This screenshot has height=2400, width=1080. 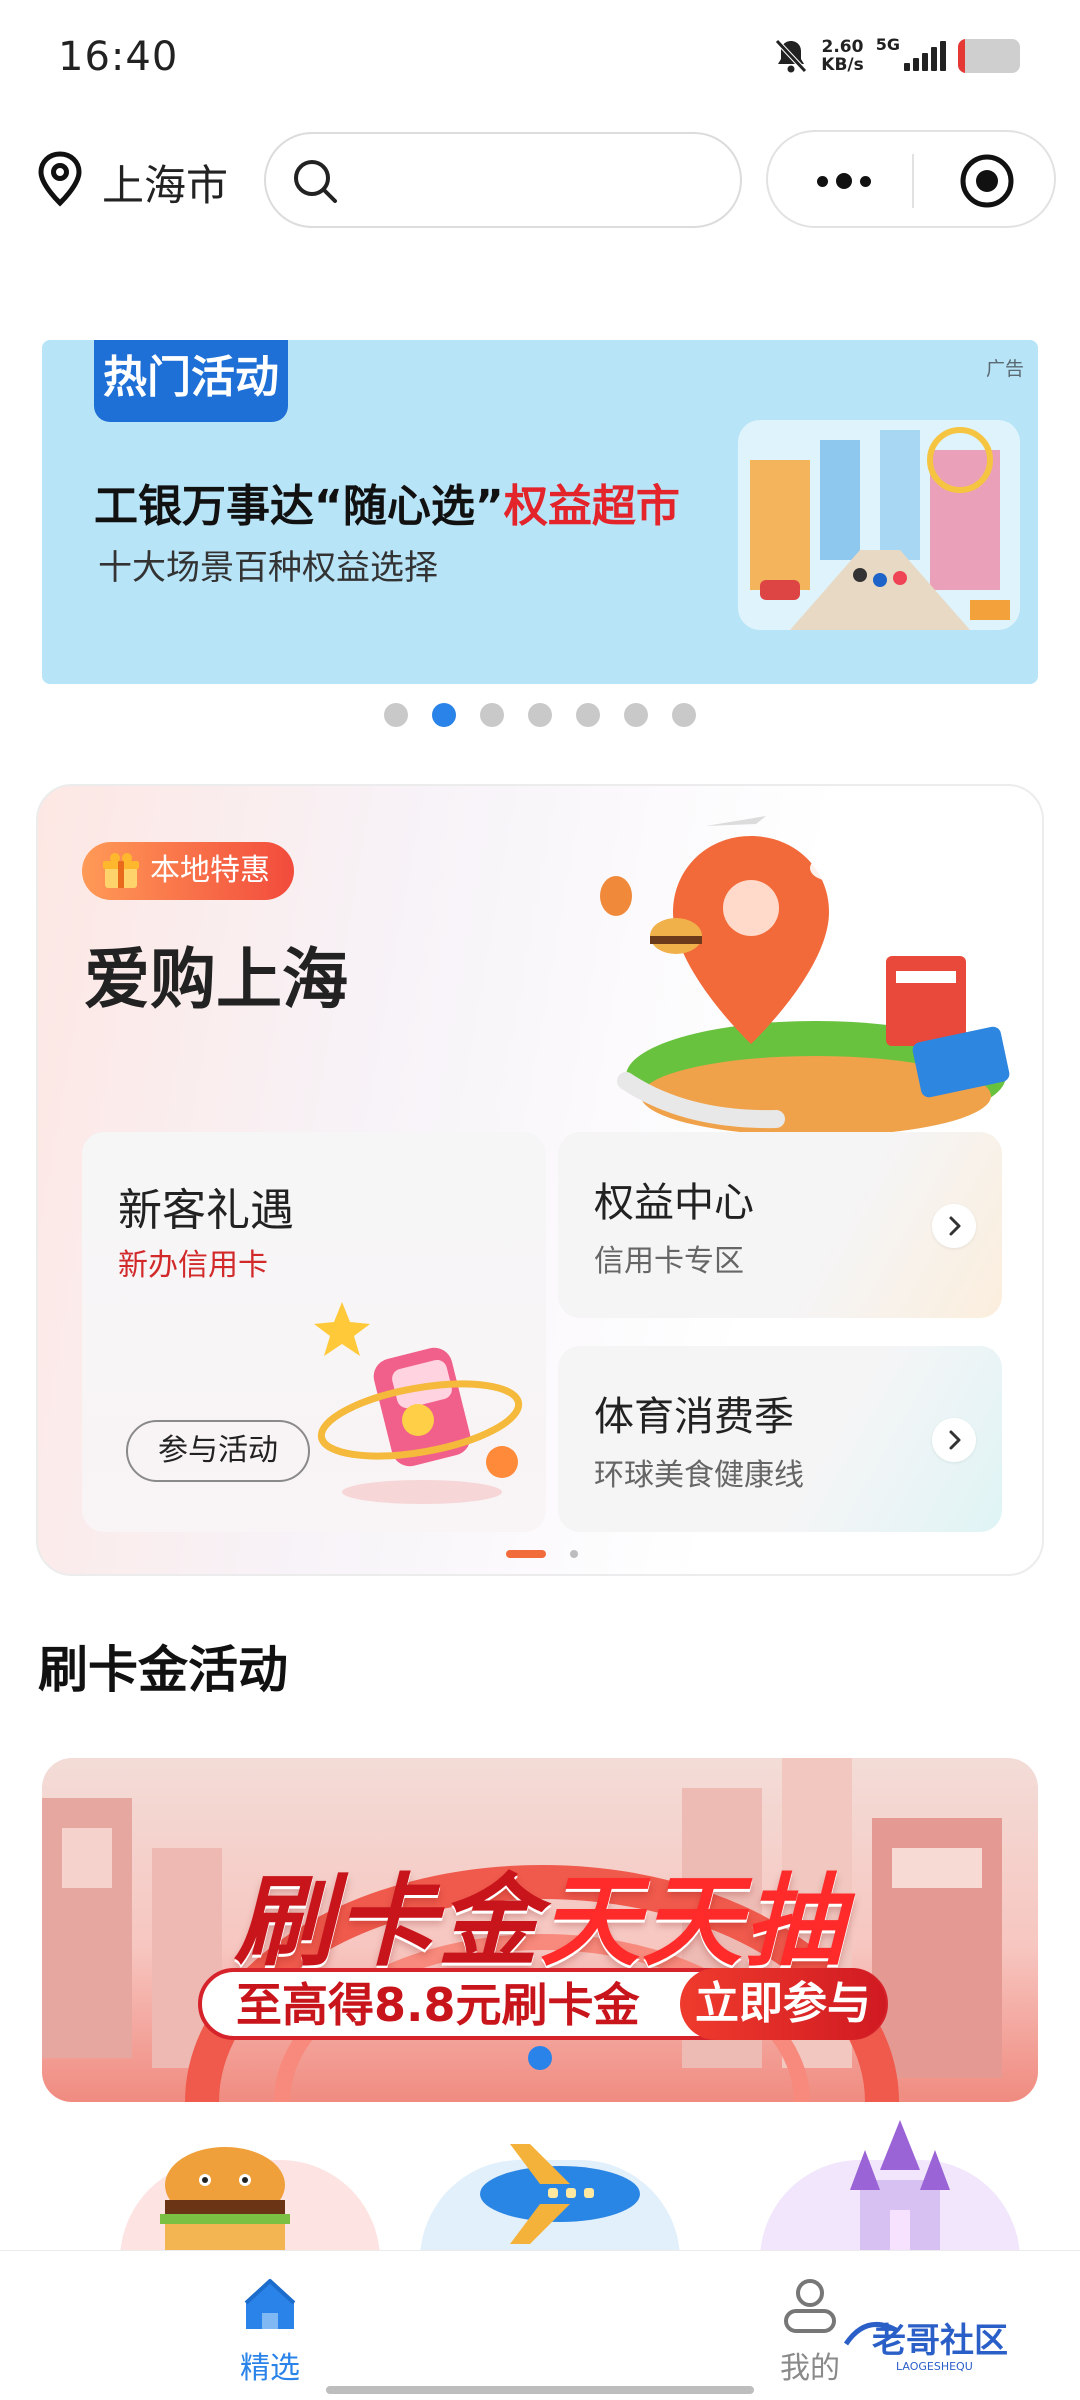 I want to click on status-time: 16:40, so click(x=118, y=57).